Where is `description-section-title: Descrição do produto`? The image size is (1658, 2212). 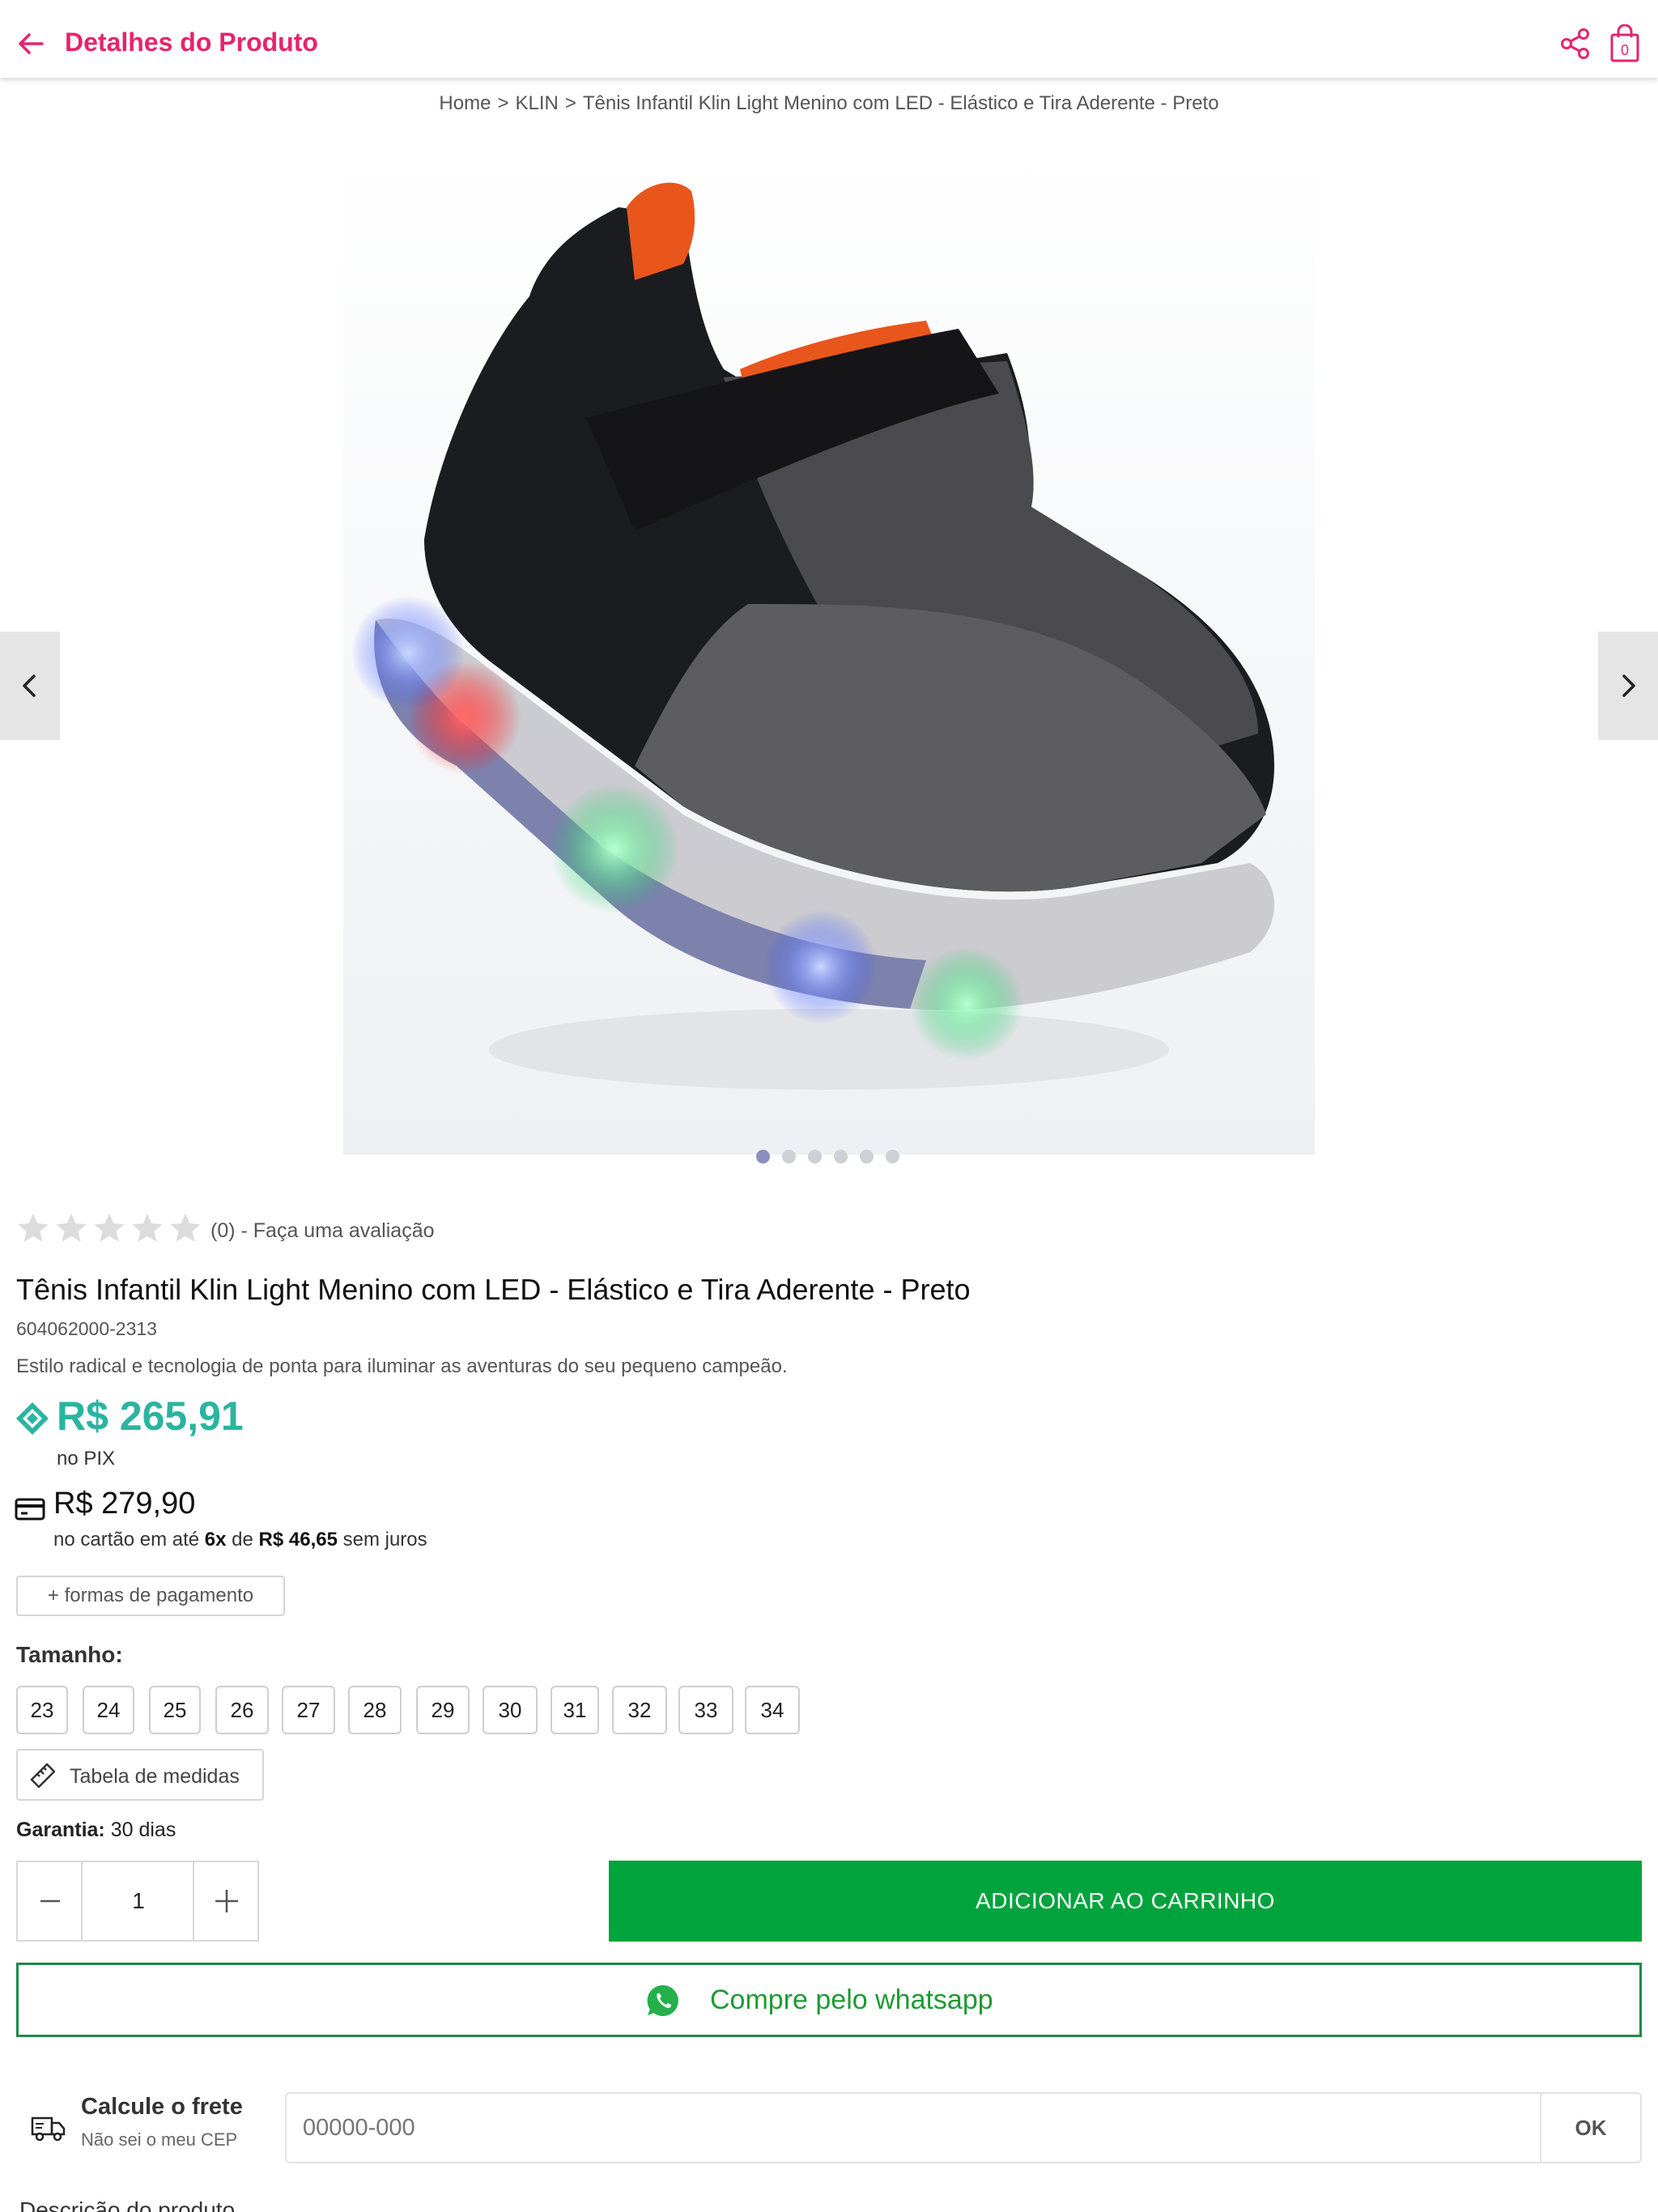
description-section-title: Descrição do produto is located at coordinates (127, 2204).